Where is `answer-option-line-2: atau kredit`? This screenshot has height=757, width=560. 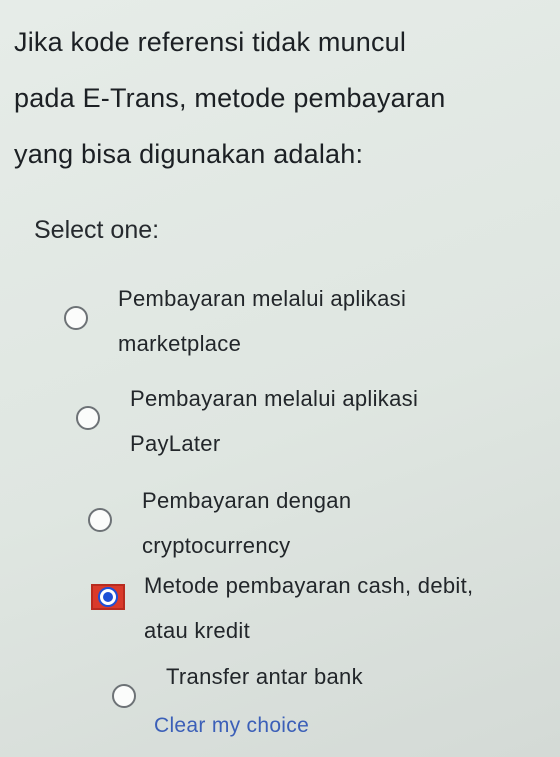 answer-option-line-2: atau kredit is located at coordinates (197, 630).